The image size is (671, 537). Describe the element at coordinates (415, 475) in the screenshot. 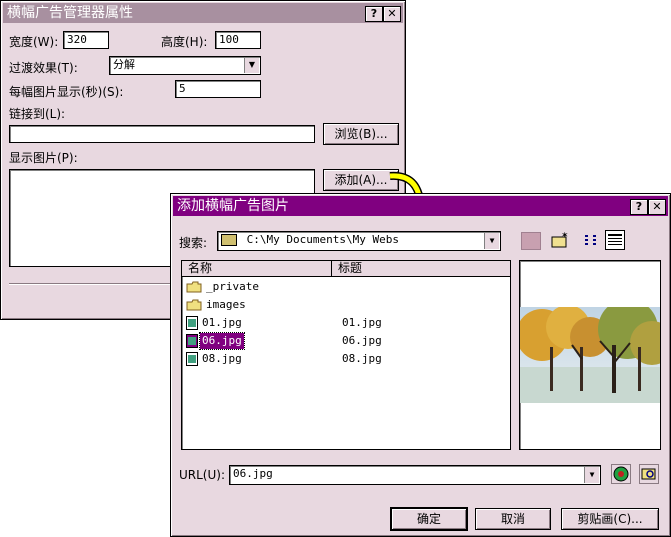

I see `url-input: 06.jpg ▼` at that location.